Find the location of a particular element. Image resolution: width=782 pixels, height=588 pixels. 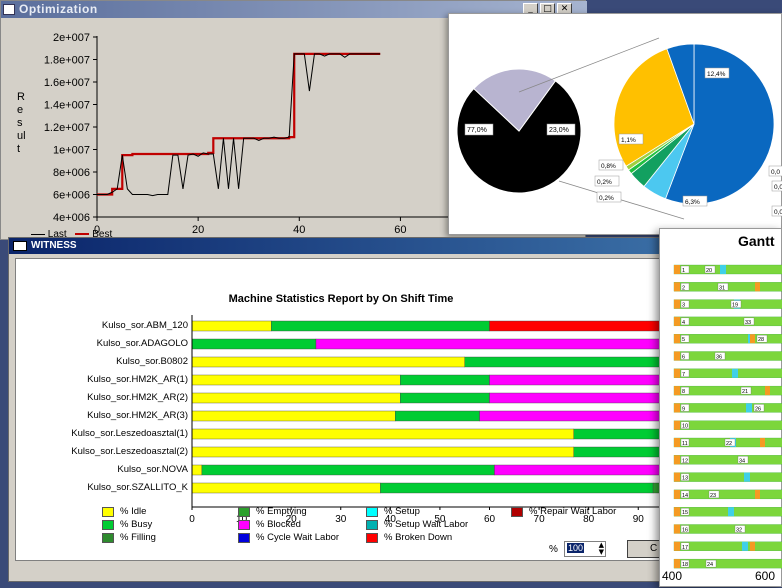

witness-titlebar: WITNESS is located at coordinates (339, 246).